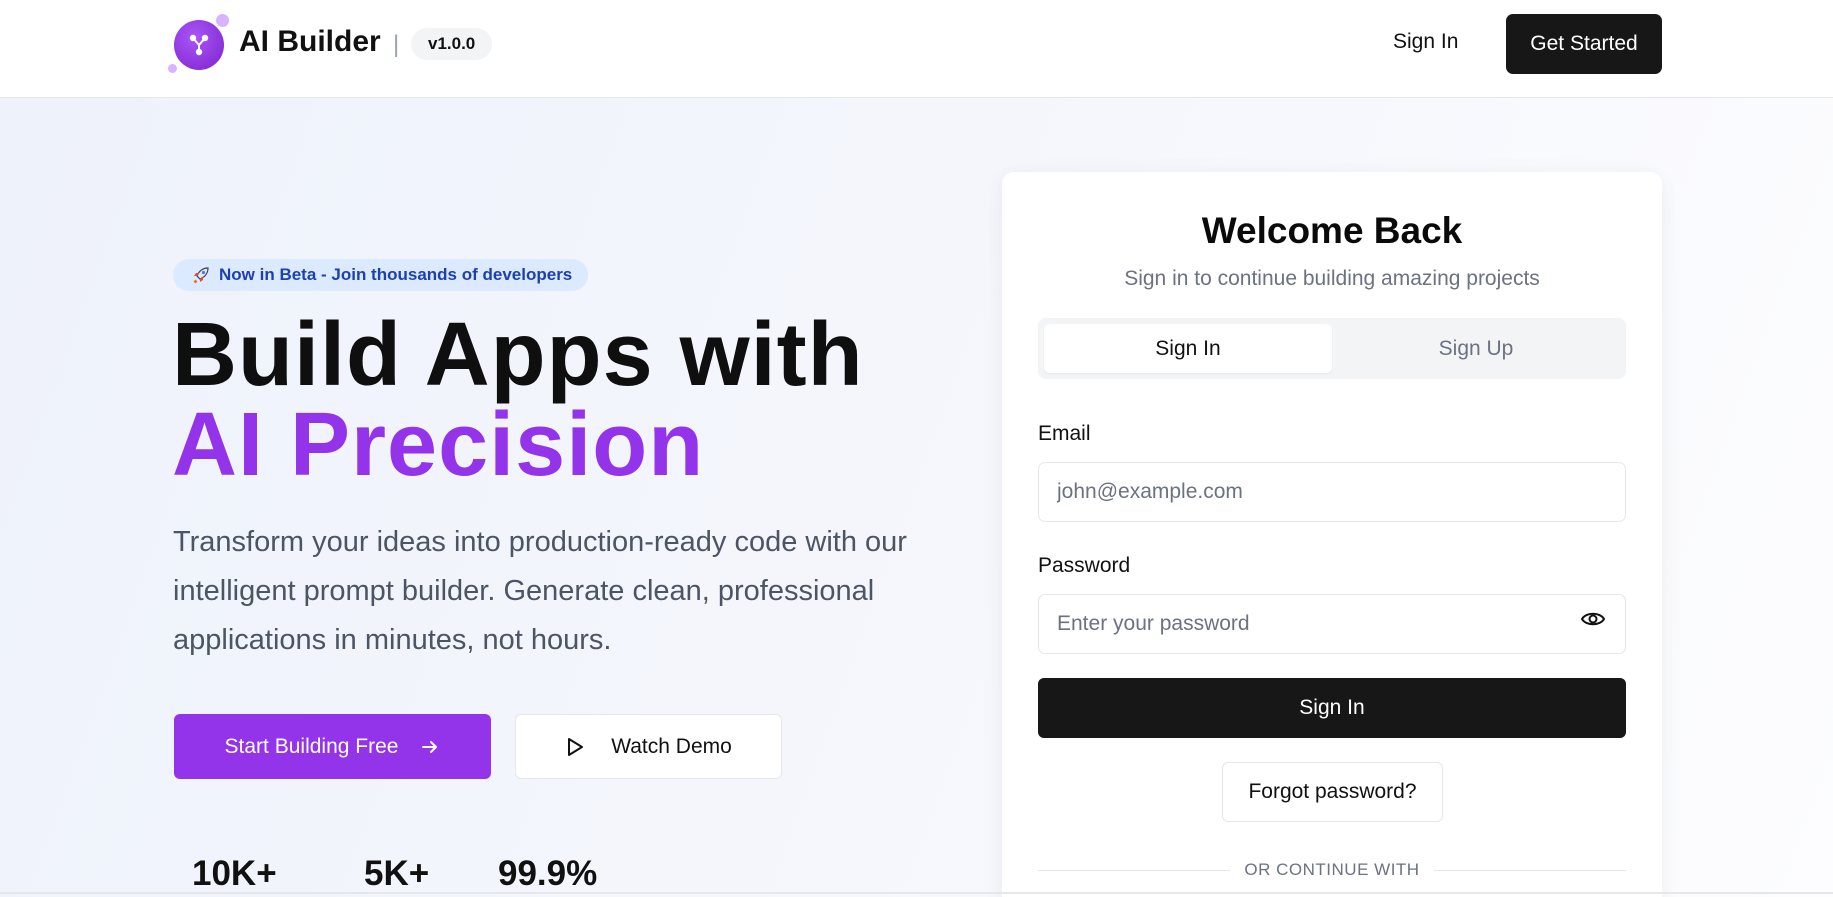  I want to click on sign-in-submit-button: Sign In, so click(1332, 708).